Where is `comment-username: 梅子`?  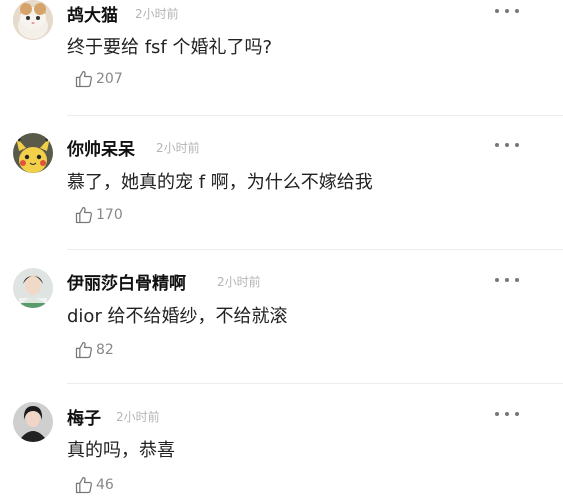
comment-username: 梅子 is located at coordinates (84, 416).